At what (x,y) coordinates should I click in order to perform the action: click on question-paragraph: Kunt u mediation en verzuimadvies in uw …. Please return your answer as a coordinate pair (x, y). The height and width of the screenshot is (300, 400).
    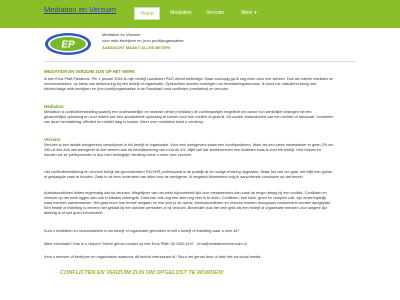
    Looking at the image, I should click on (142, 231).